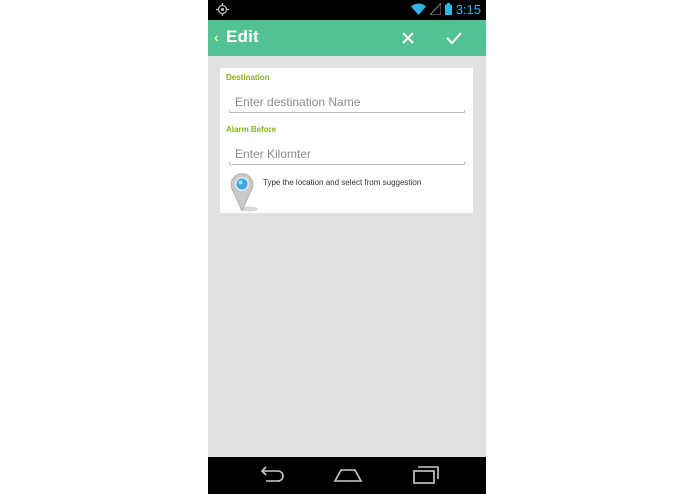 This screenshot has height=494, width=695. I want to click on navigation-bar, so click(347, 475).